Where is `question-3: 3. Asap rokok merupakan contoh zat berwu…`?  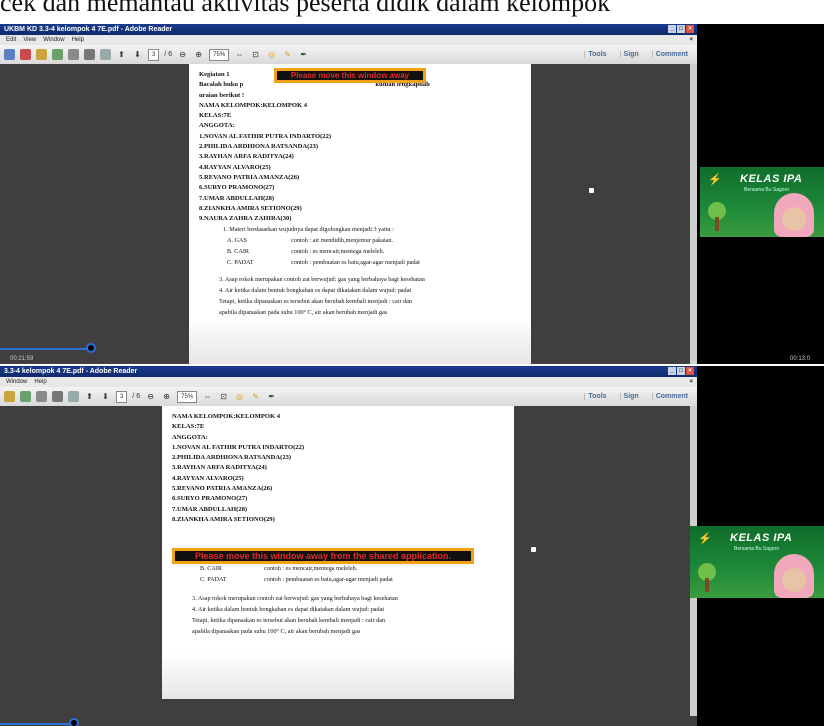 question-3: 3. Asap rokok merupakan contoh zat berwu… is located at coordinates (322, 280).